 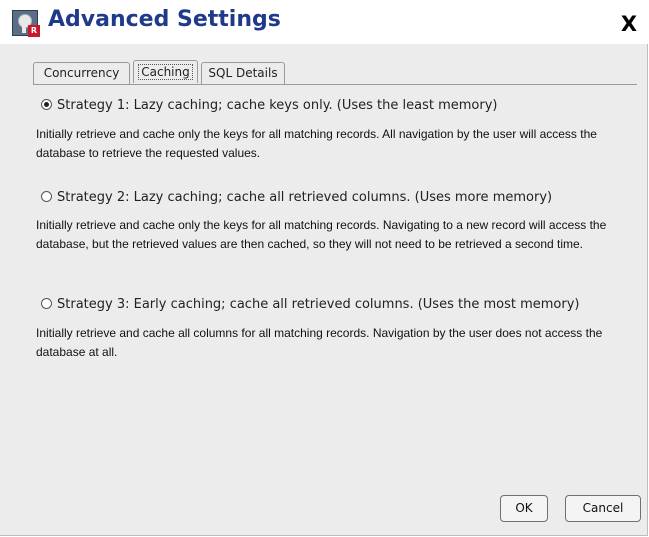 I want to click on cancel-button: Cancel, so click(x=603, y=508).